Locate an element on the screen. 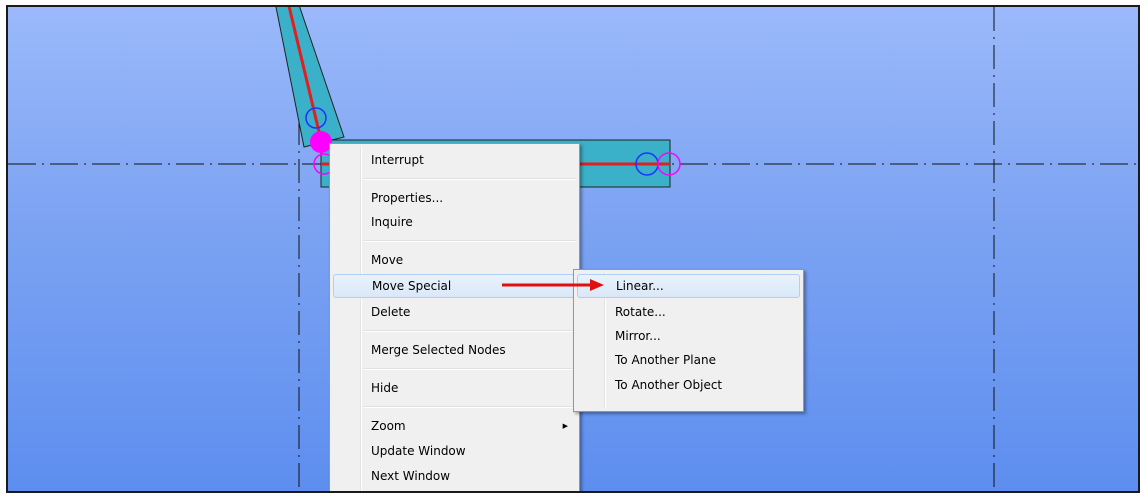 Image resolution: width=1144 pixels, height=498 pixels. menu-item-label: Interrupt is located at coordinates (397, 160).